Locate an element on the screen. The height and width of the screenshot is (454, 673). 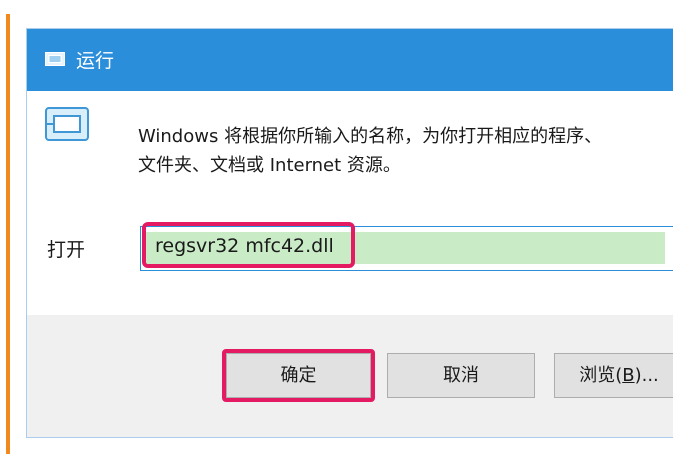
input-highlight-box is located at coordinates (248, 245).